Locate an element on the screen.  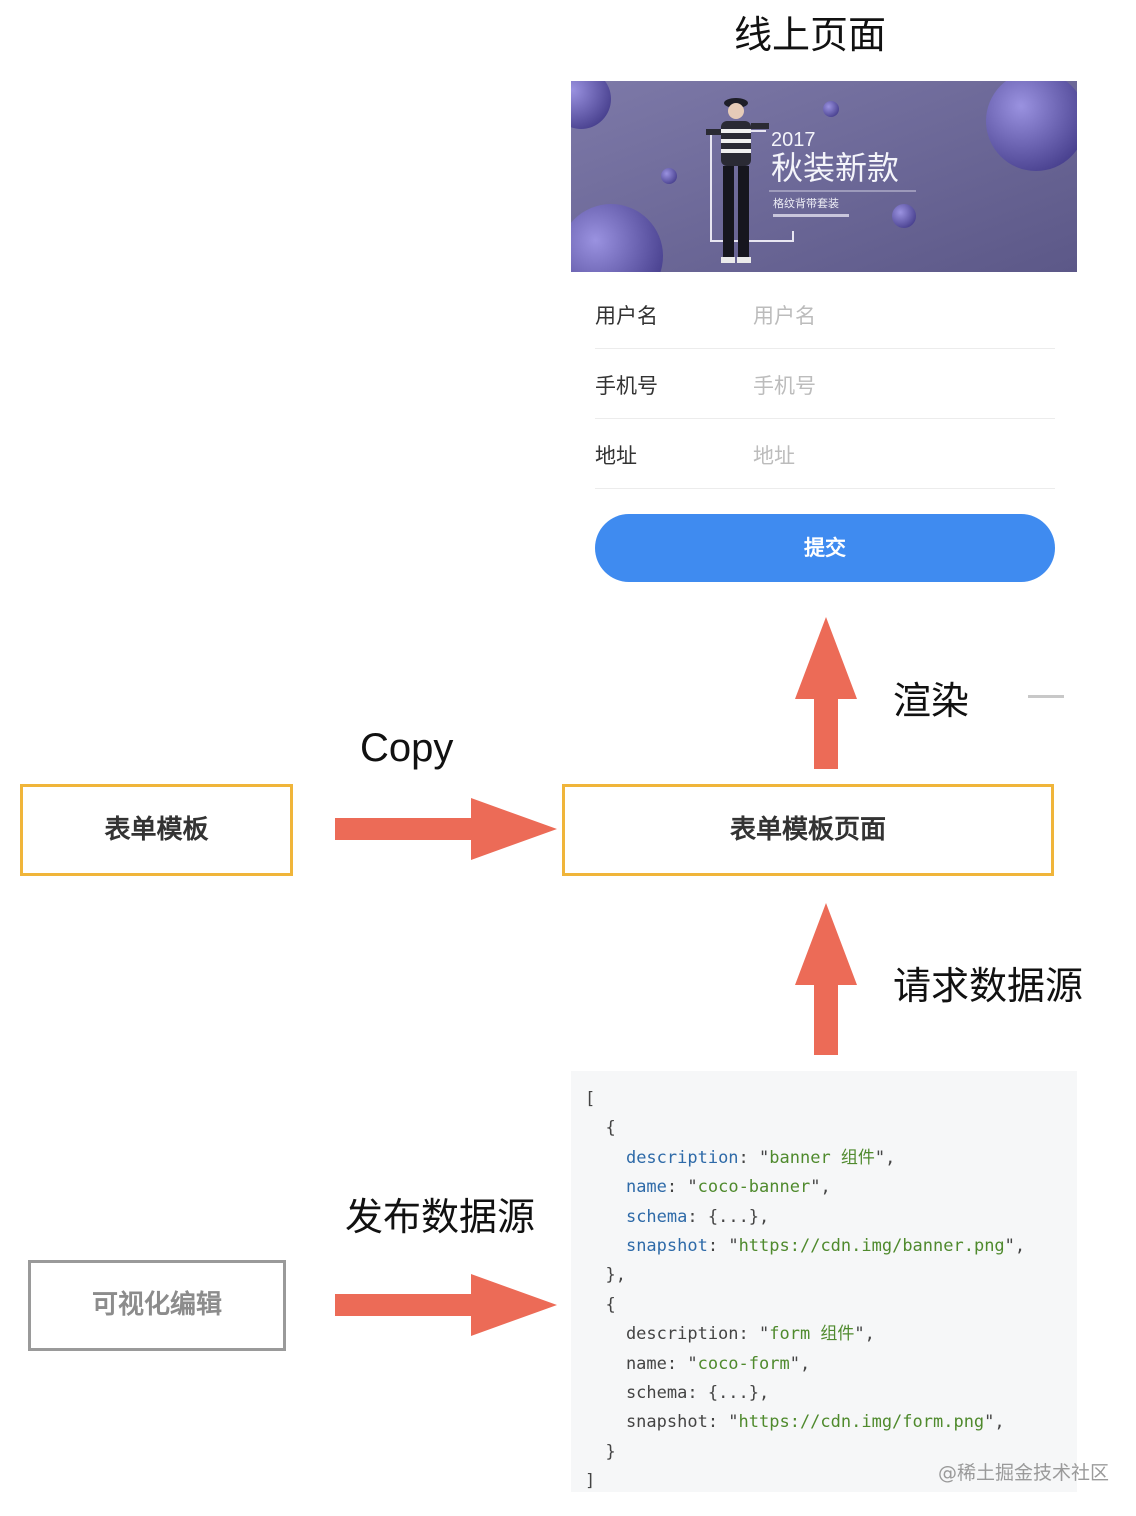
visual-editor-box: 可视化编辑 is located at coordinates (157, 1305).